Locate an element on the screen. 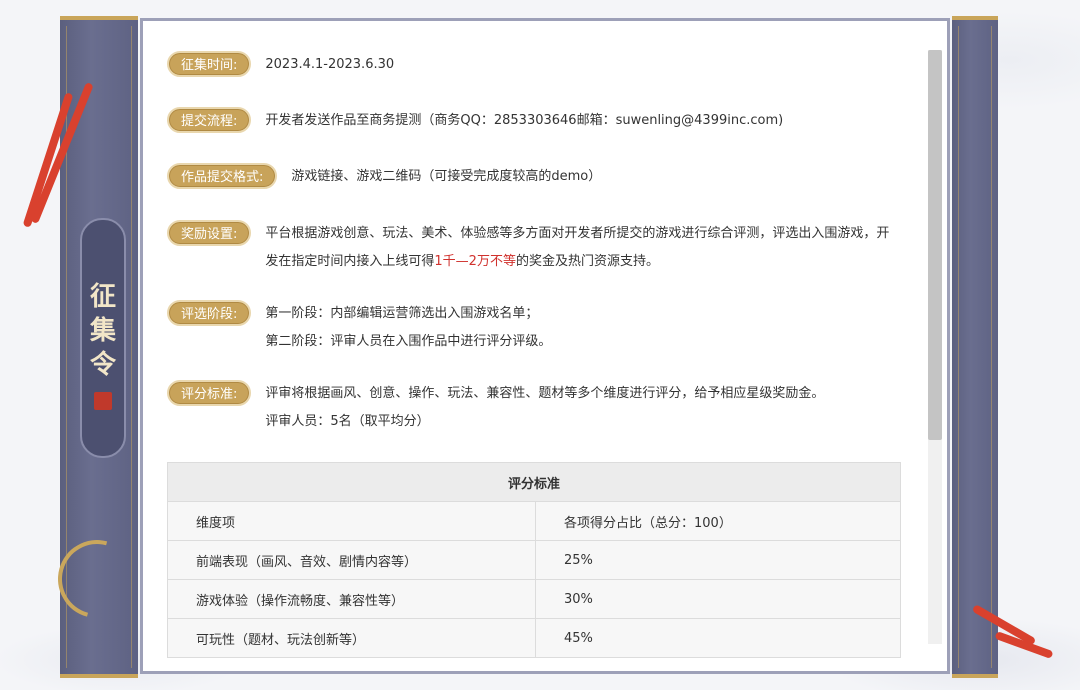 The height and width of the screenshot is (690, 1080). table-cell: 45% is located at coordinates (718, 638).